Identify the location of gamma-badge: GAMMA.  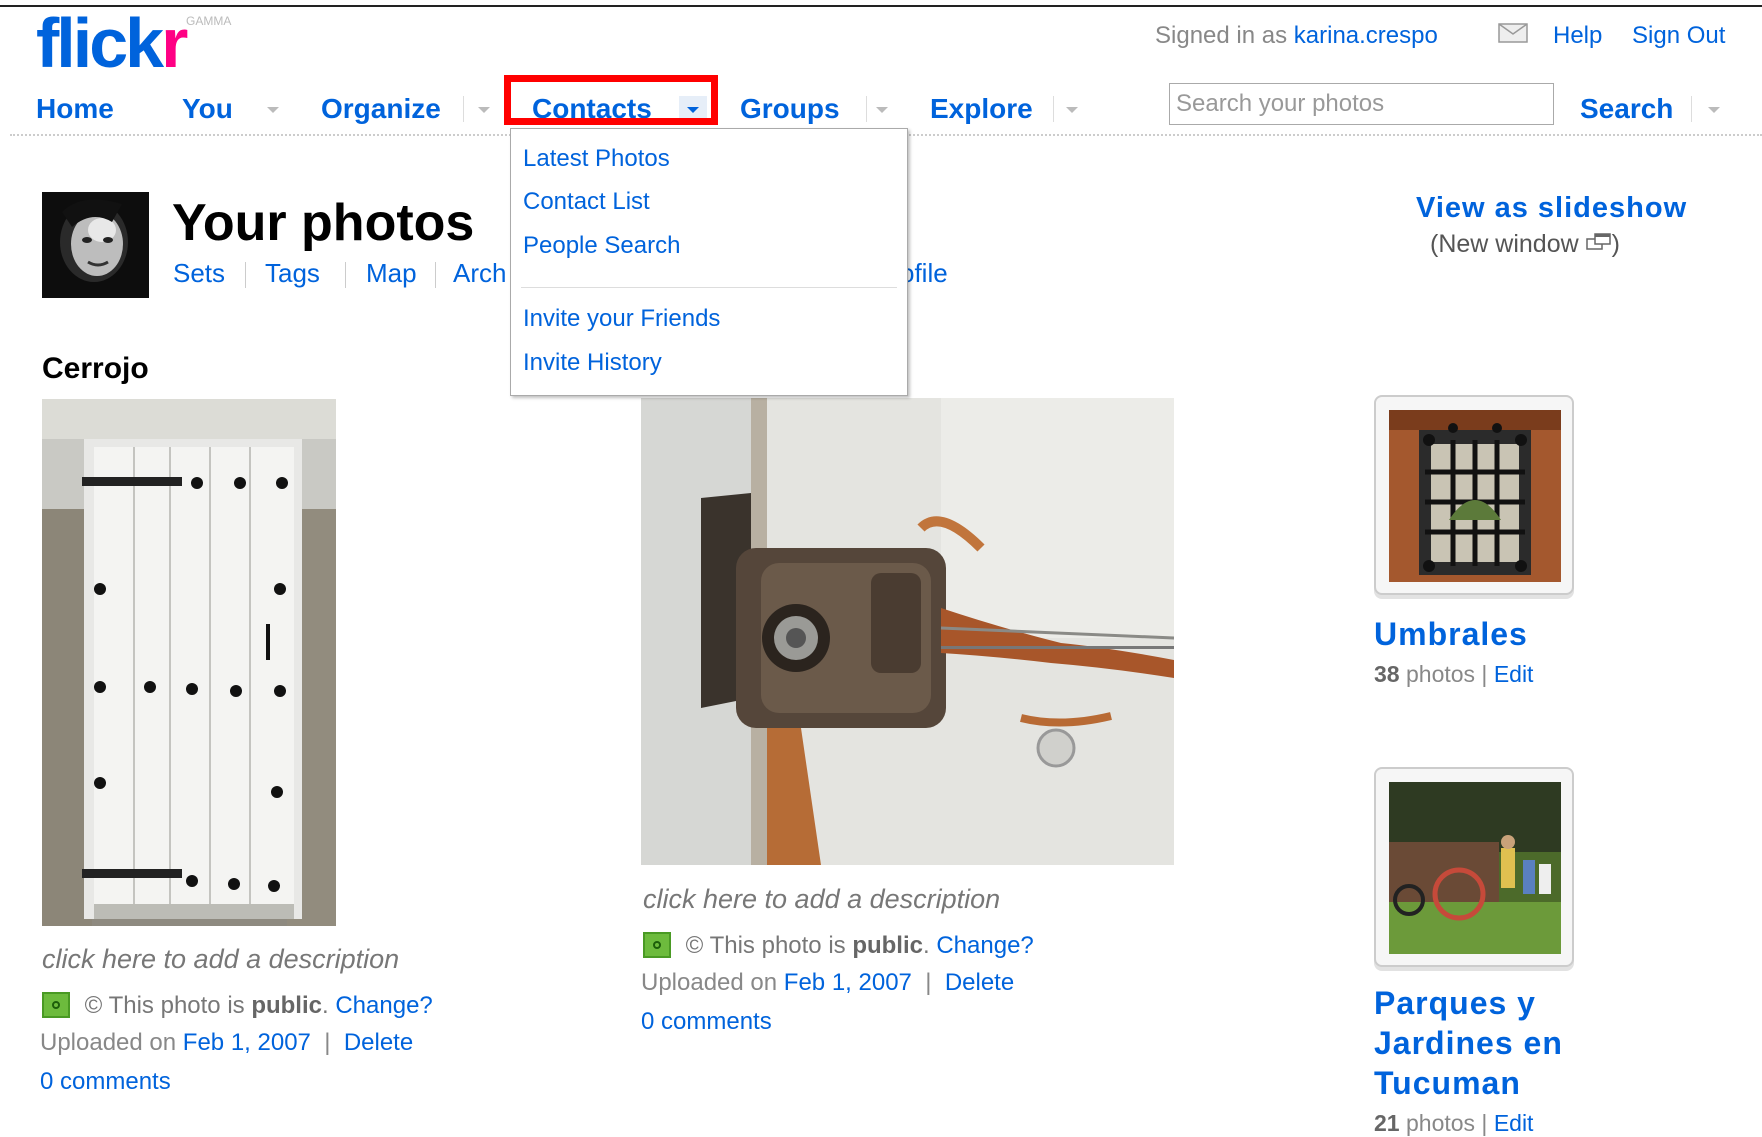
(209, 21).